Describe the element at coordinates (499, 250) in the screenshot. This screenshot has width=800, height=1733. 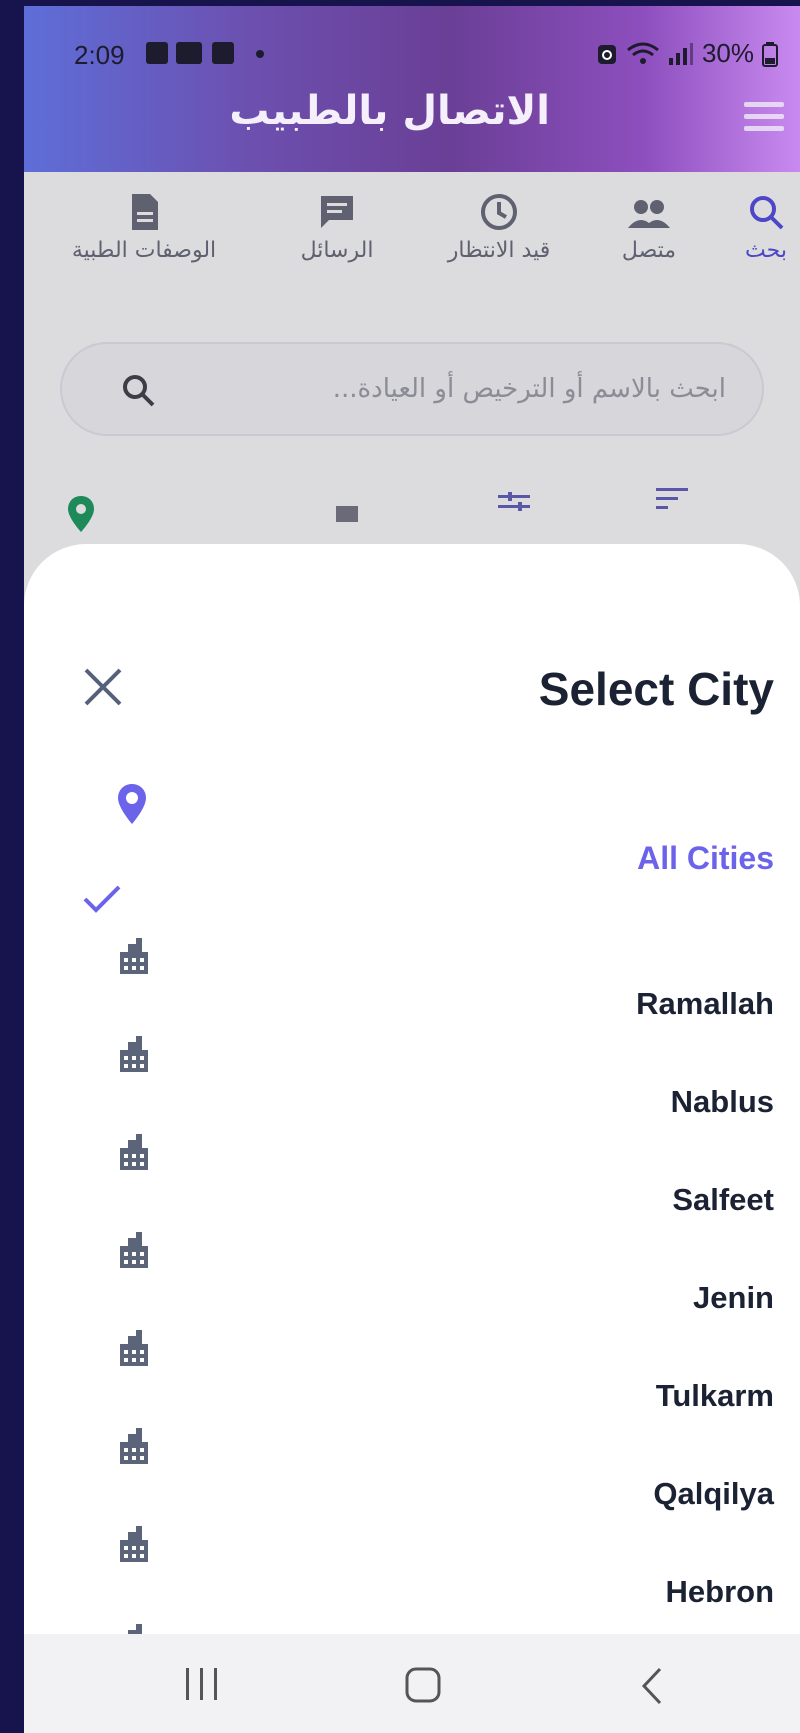
I see `tab-label: قيد الانتظار` at that location.